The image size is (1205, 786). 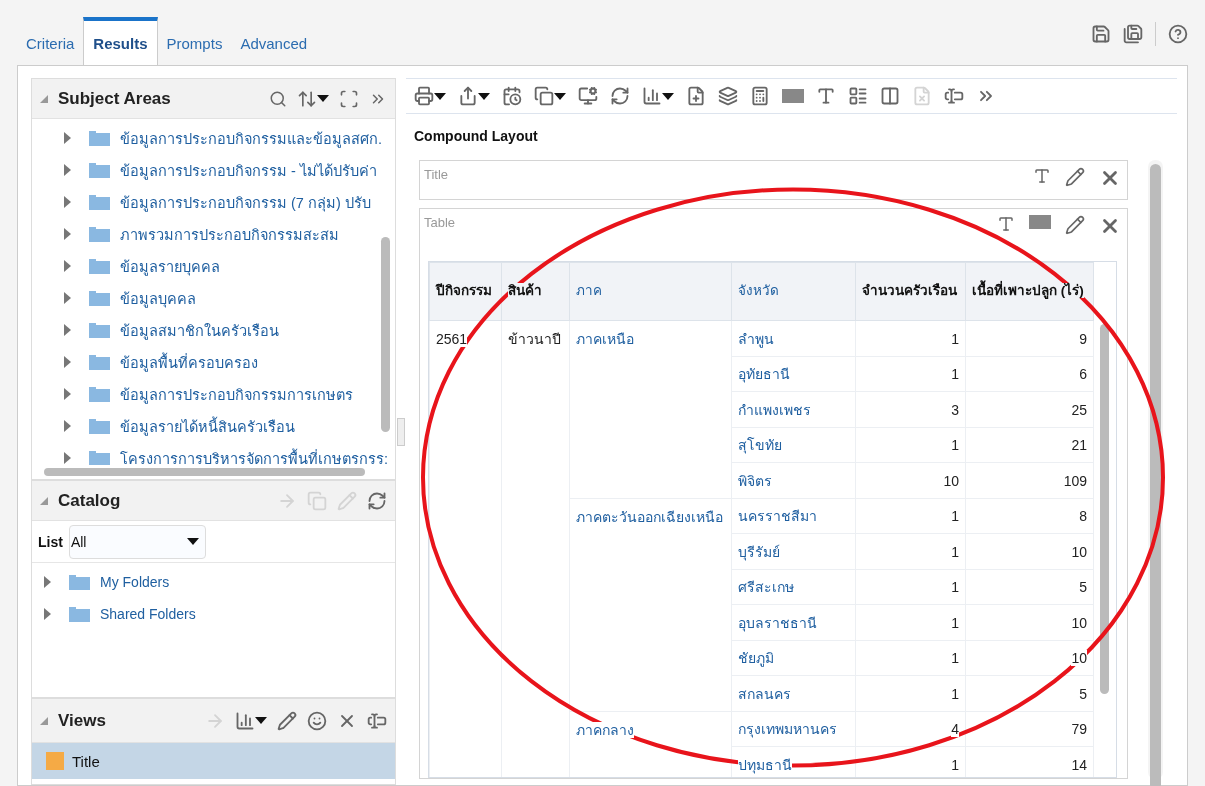 I want to click on columns-icon, so click(x=890, y=96).